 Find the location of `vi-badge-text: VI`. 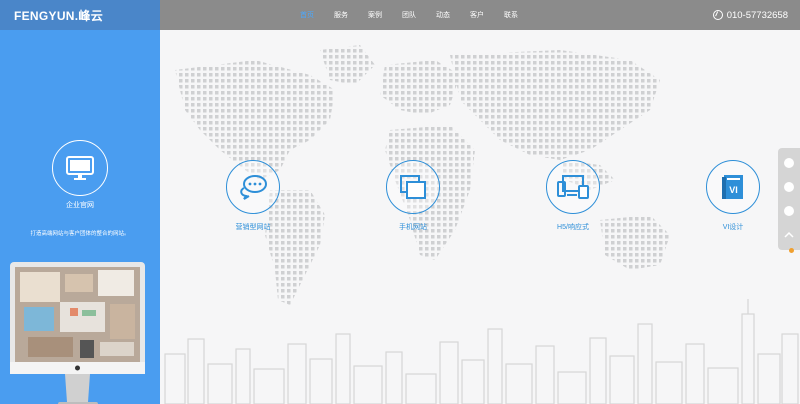

vi-badge-text: VI is located at coordinates (733, 190).